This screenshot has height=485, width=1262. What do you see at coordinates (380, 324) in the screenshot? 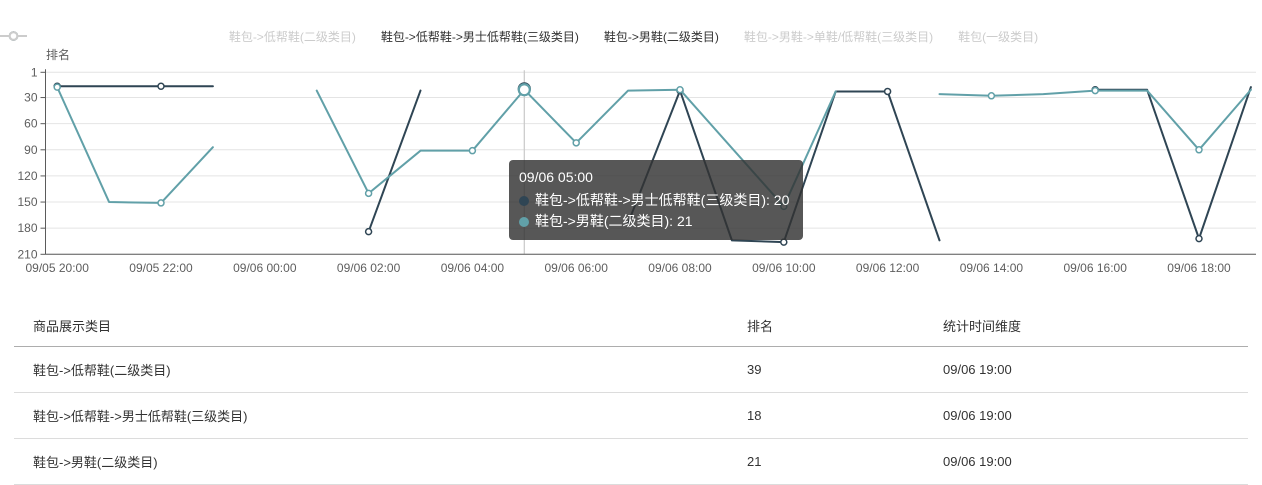
I see `table-header-category: 商品展示类目` at bounding box center [380, 324].